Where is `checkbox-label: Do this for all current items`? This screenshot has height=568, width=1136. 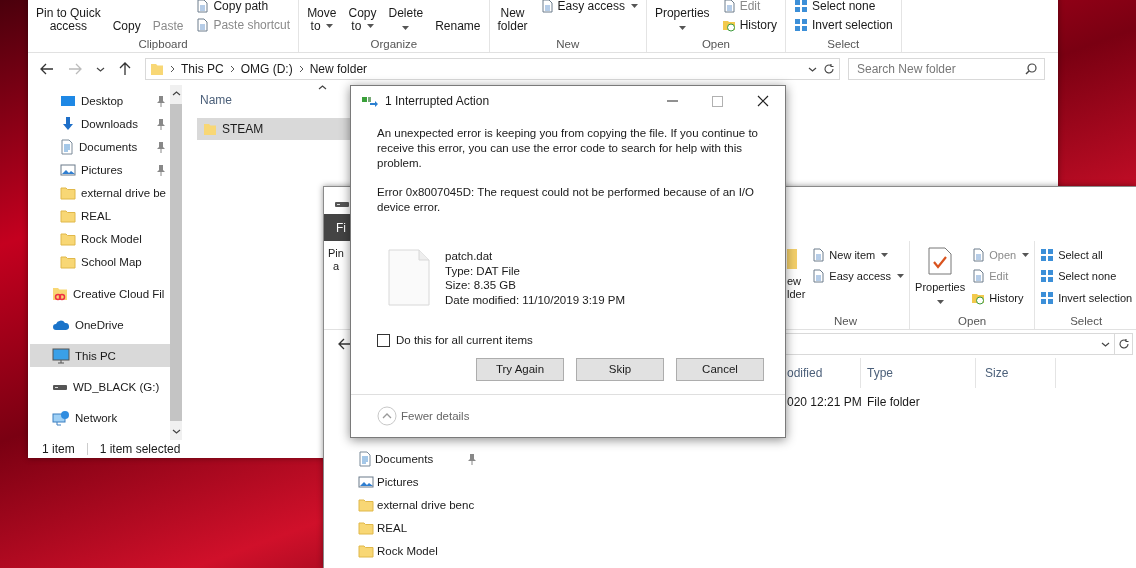 checkbox-label: Do this for all current items is located at coordinates (464, 340).